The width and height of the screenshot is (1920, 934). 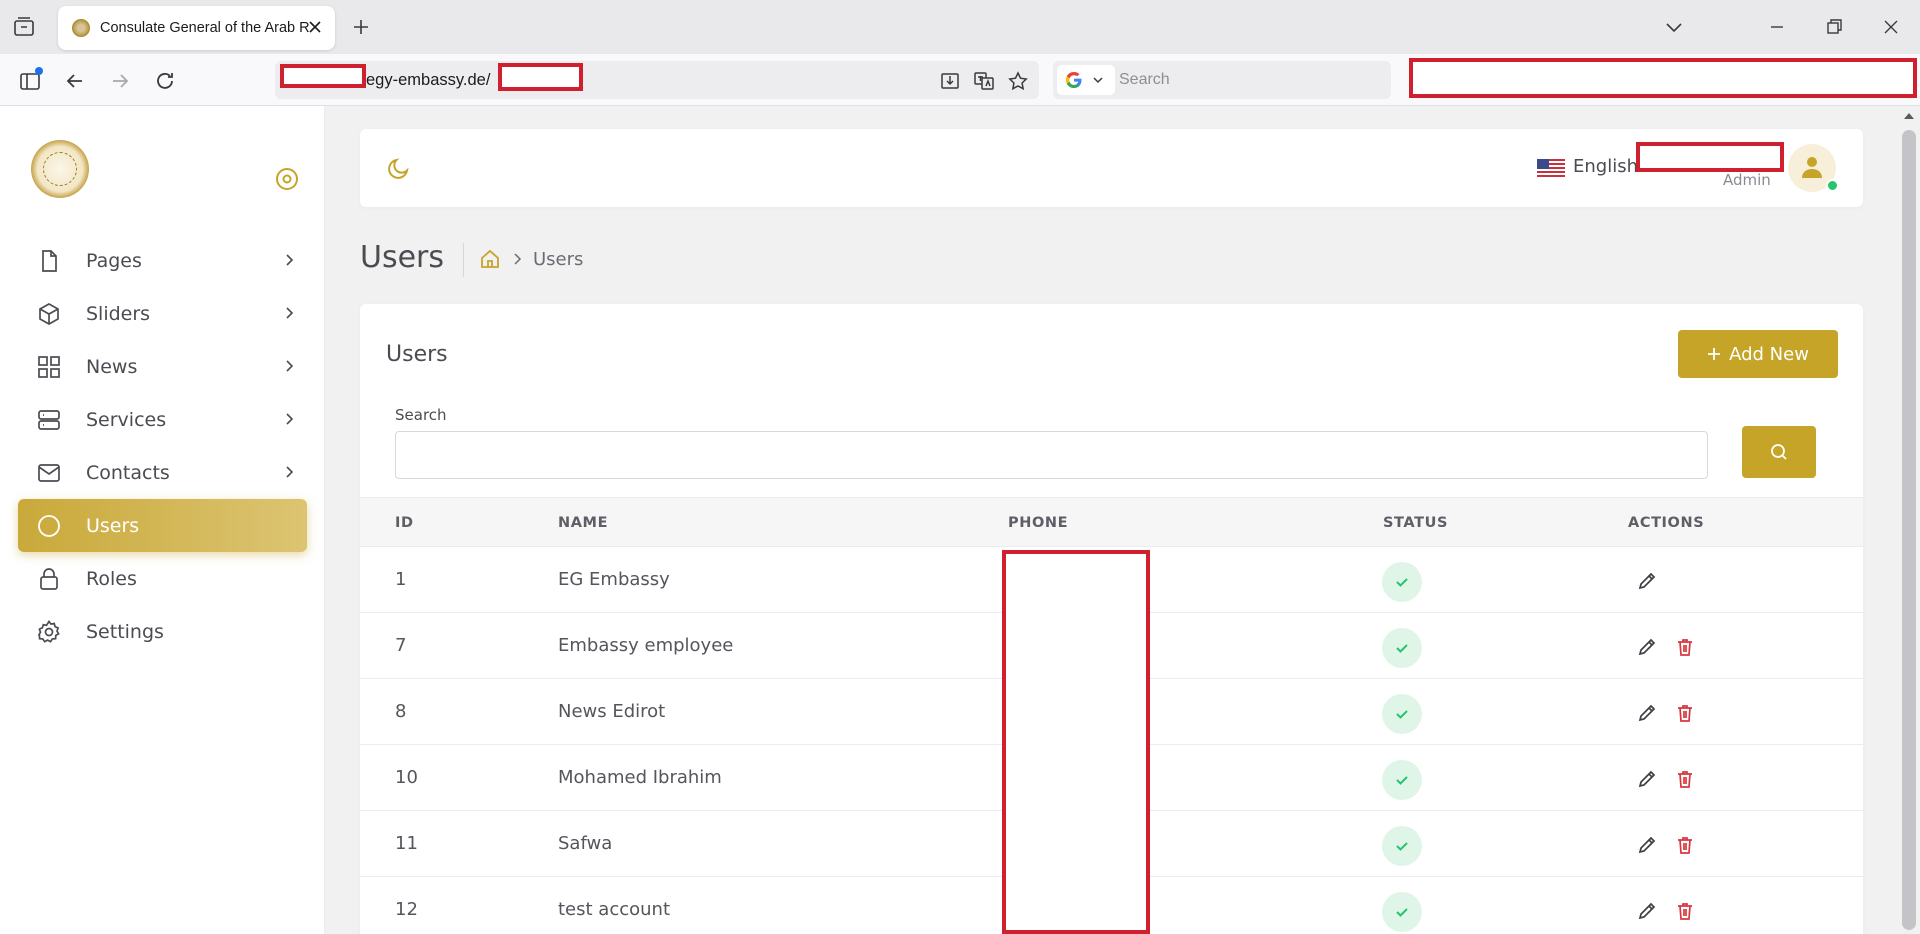 What do you see at coordinates (162, 578) in the screenshot?
I see `sidebar-item-roles: Roles` at bounding box center [162, 578].